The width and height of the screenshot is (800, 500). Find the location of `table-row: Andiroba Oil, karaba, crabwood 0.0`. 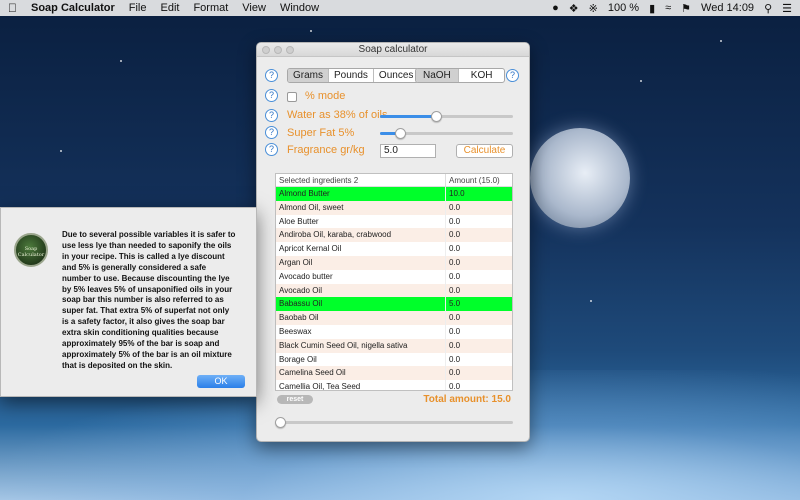

table-row: Andiroba Oil, karaba, crabwood 0.0 is located at coordinates (394, 235).